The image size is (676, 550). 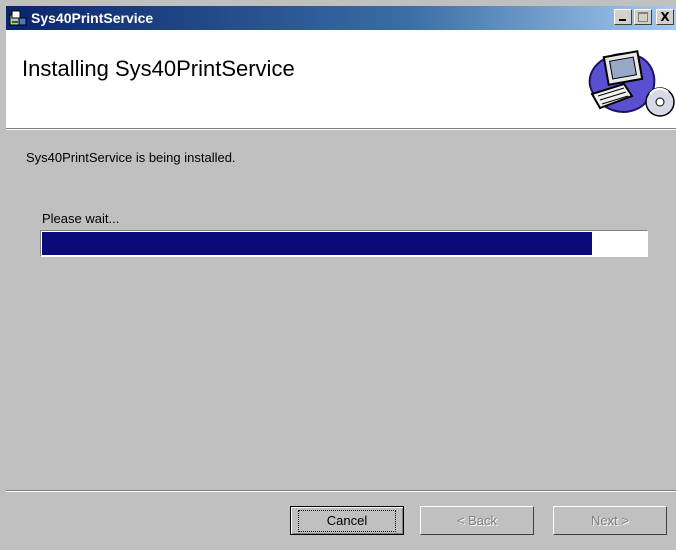 I want to click on install-progress-bar, so click(x=344, y=243).